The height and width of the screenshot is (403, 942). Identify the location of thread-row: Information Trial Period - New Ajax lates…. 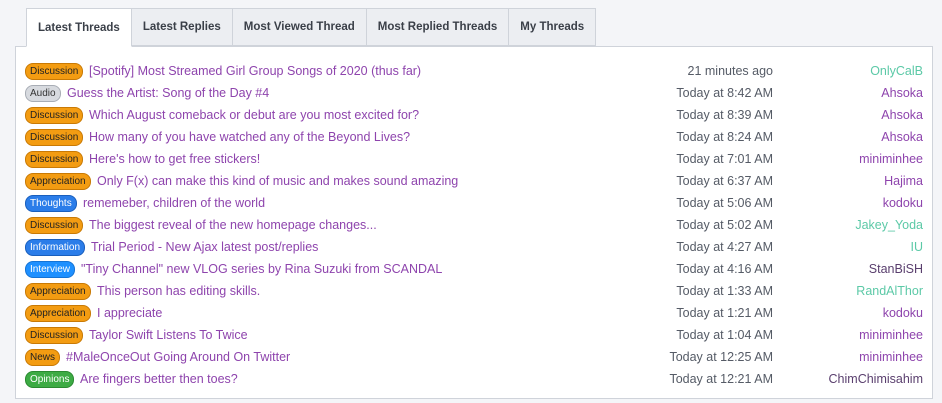
(474, 248).